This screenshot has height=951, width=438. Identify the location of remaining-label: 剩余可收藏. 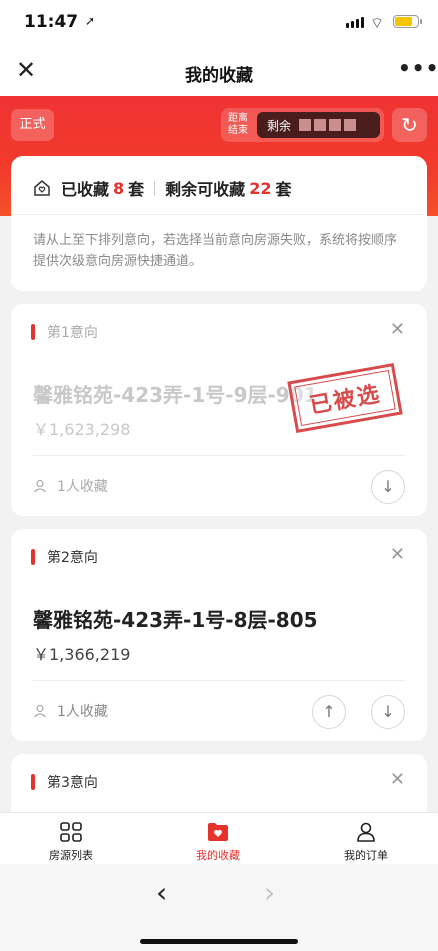
(205, 189).